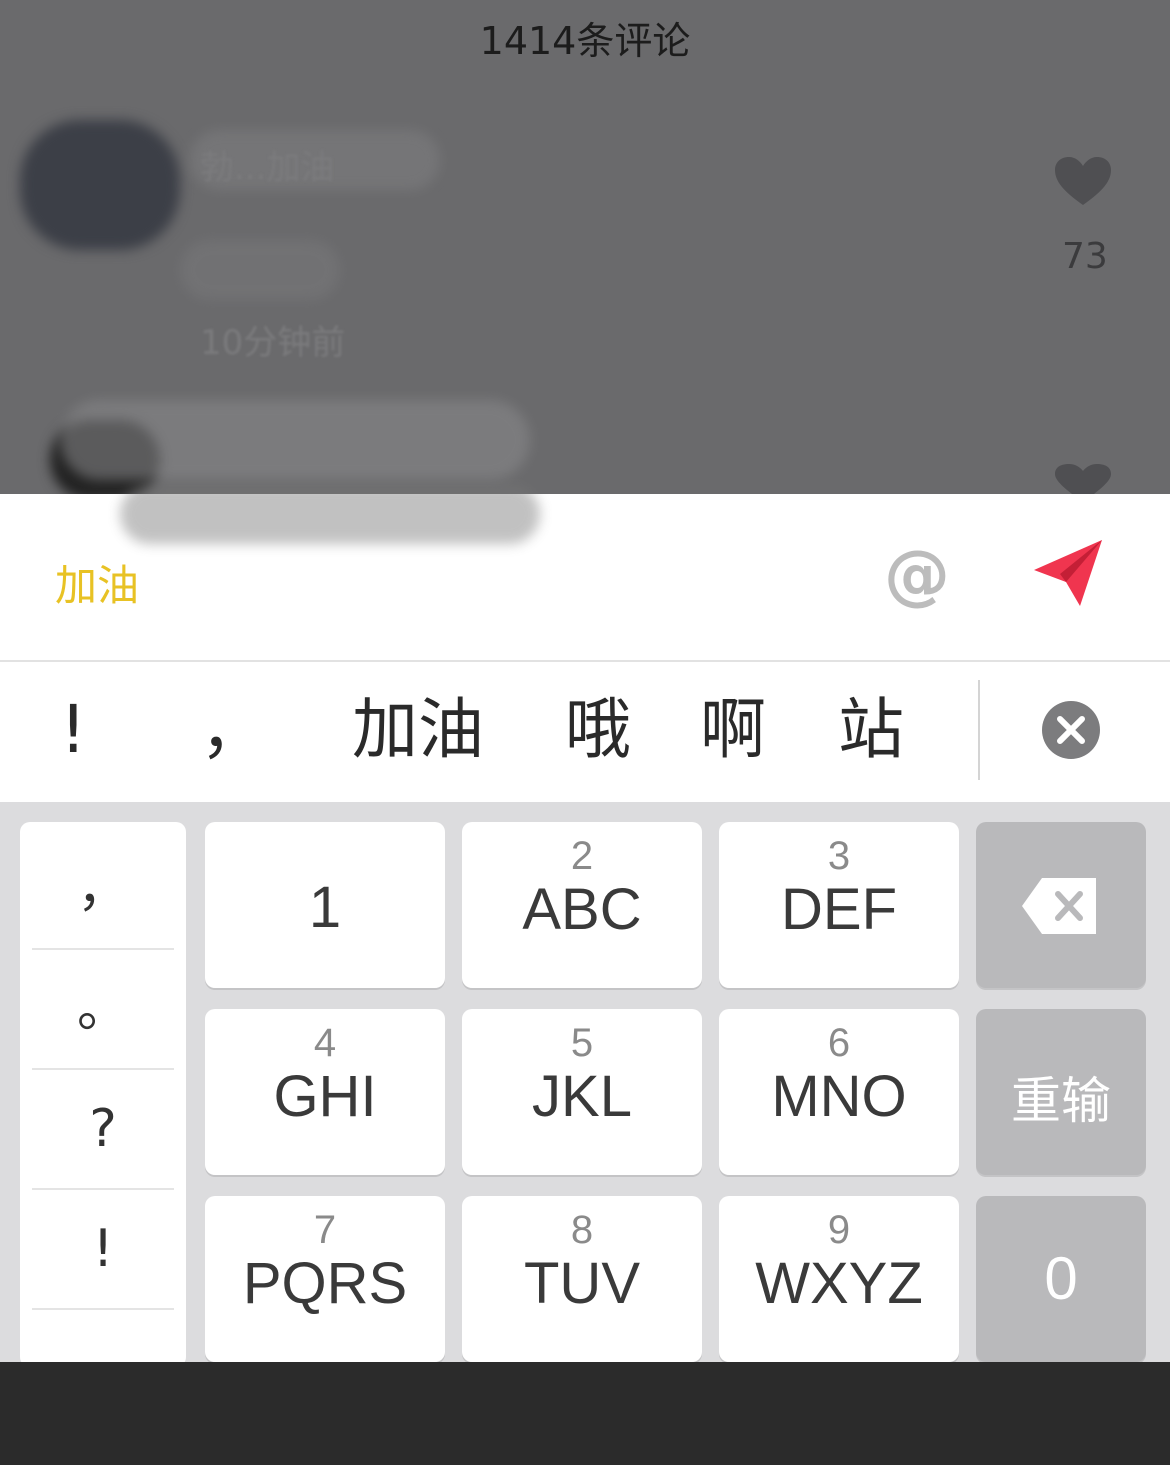  I want to click on backspace-icon, so click(1059, 906).